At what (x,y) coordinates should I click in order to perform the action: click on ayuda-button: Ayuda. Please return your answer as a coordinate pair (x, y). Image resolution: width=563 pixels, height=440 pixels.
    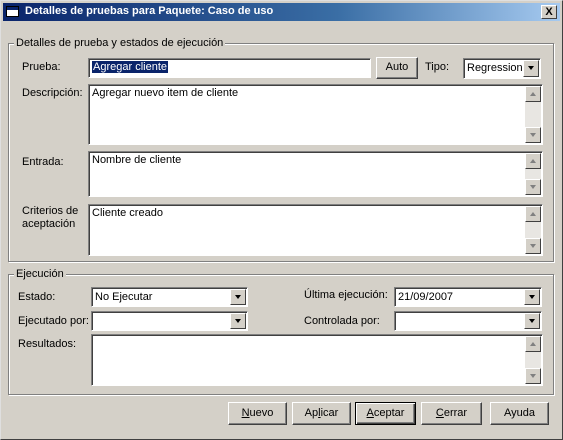
    Looking at the image, I should click on (519, 413).